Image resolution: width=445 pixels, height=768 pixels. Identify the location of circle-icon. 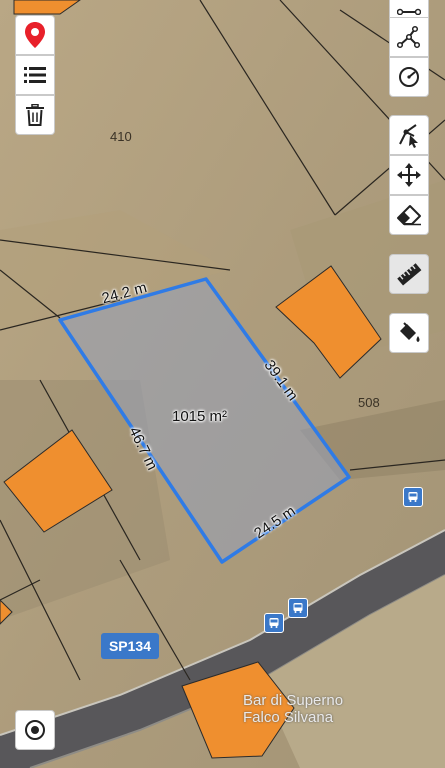
(409, 77).